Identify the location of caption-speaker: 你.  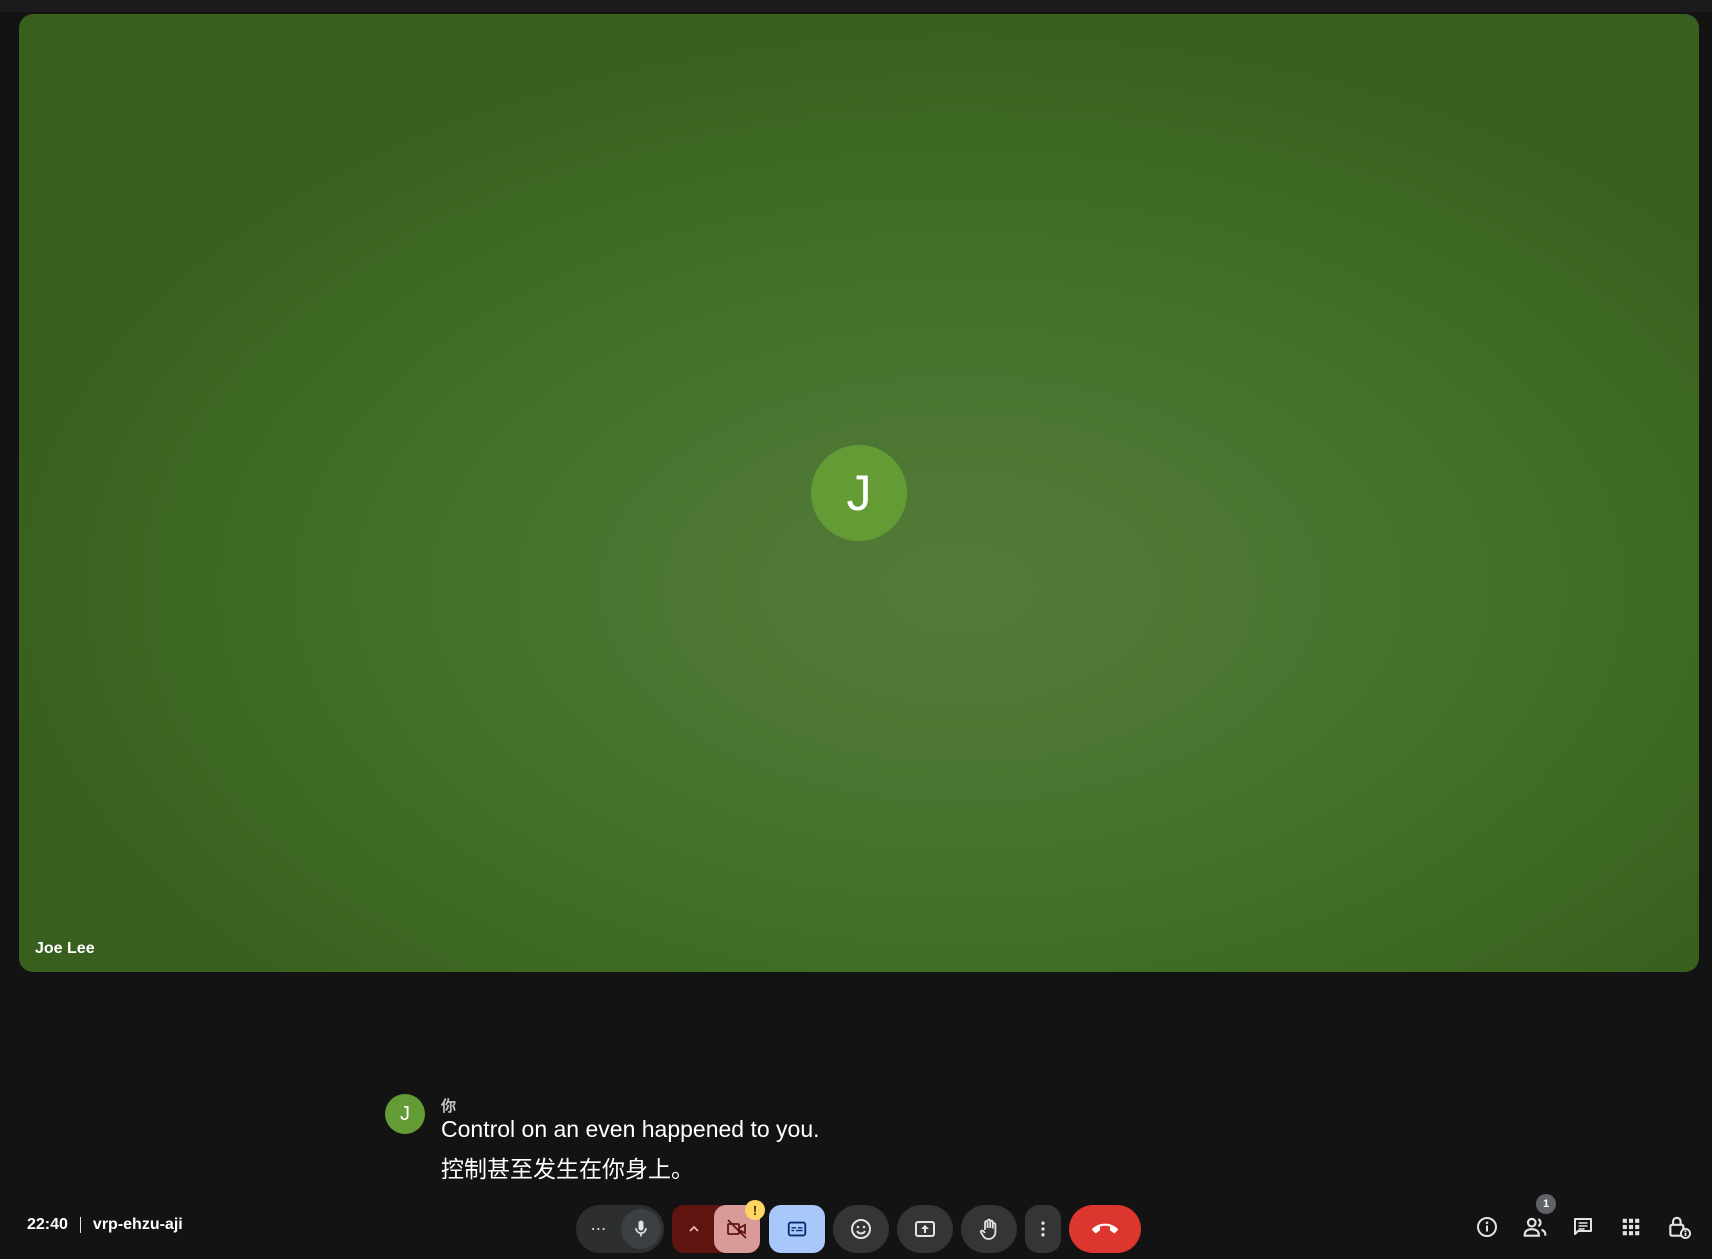
(449, 1106).